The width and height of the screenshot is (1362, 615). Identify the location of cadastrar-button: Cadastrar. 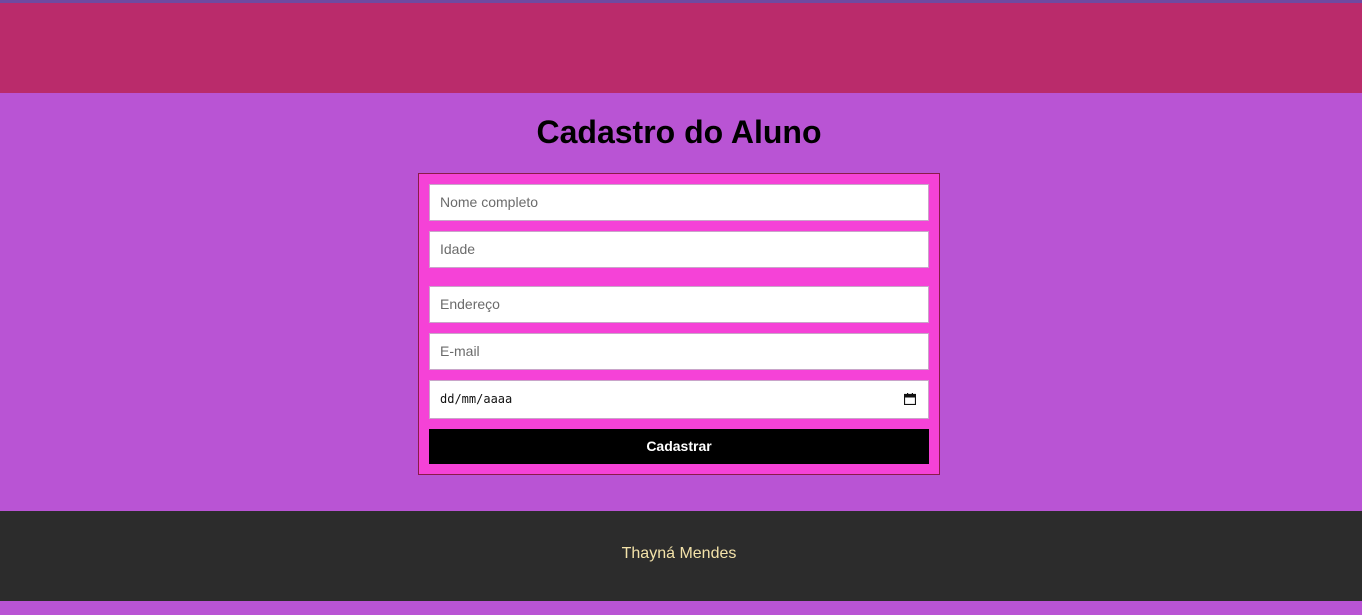
(679, 446).